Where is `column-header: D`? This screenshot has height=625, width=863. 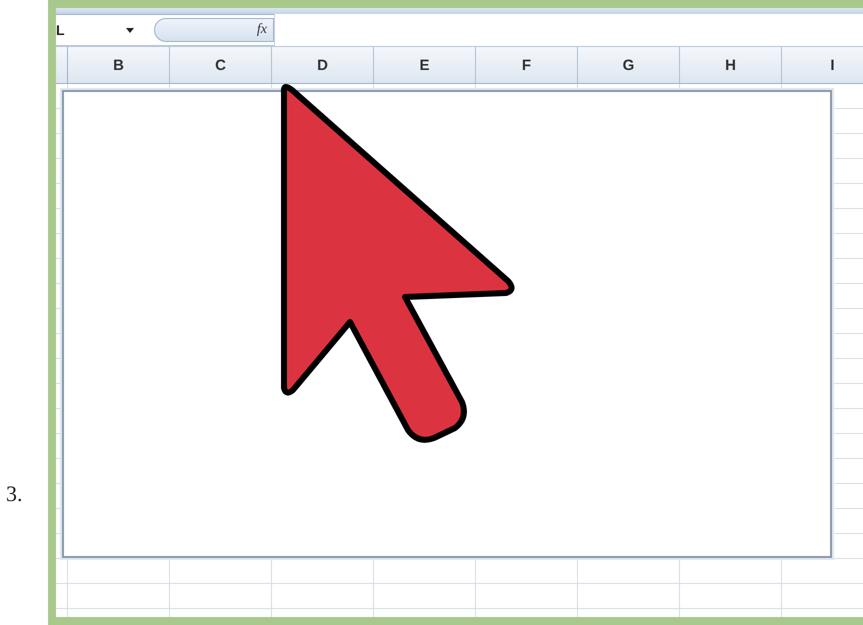 column-header: D is located at coordinates (323, 65).